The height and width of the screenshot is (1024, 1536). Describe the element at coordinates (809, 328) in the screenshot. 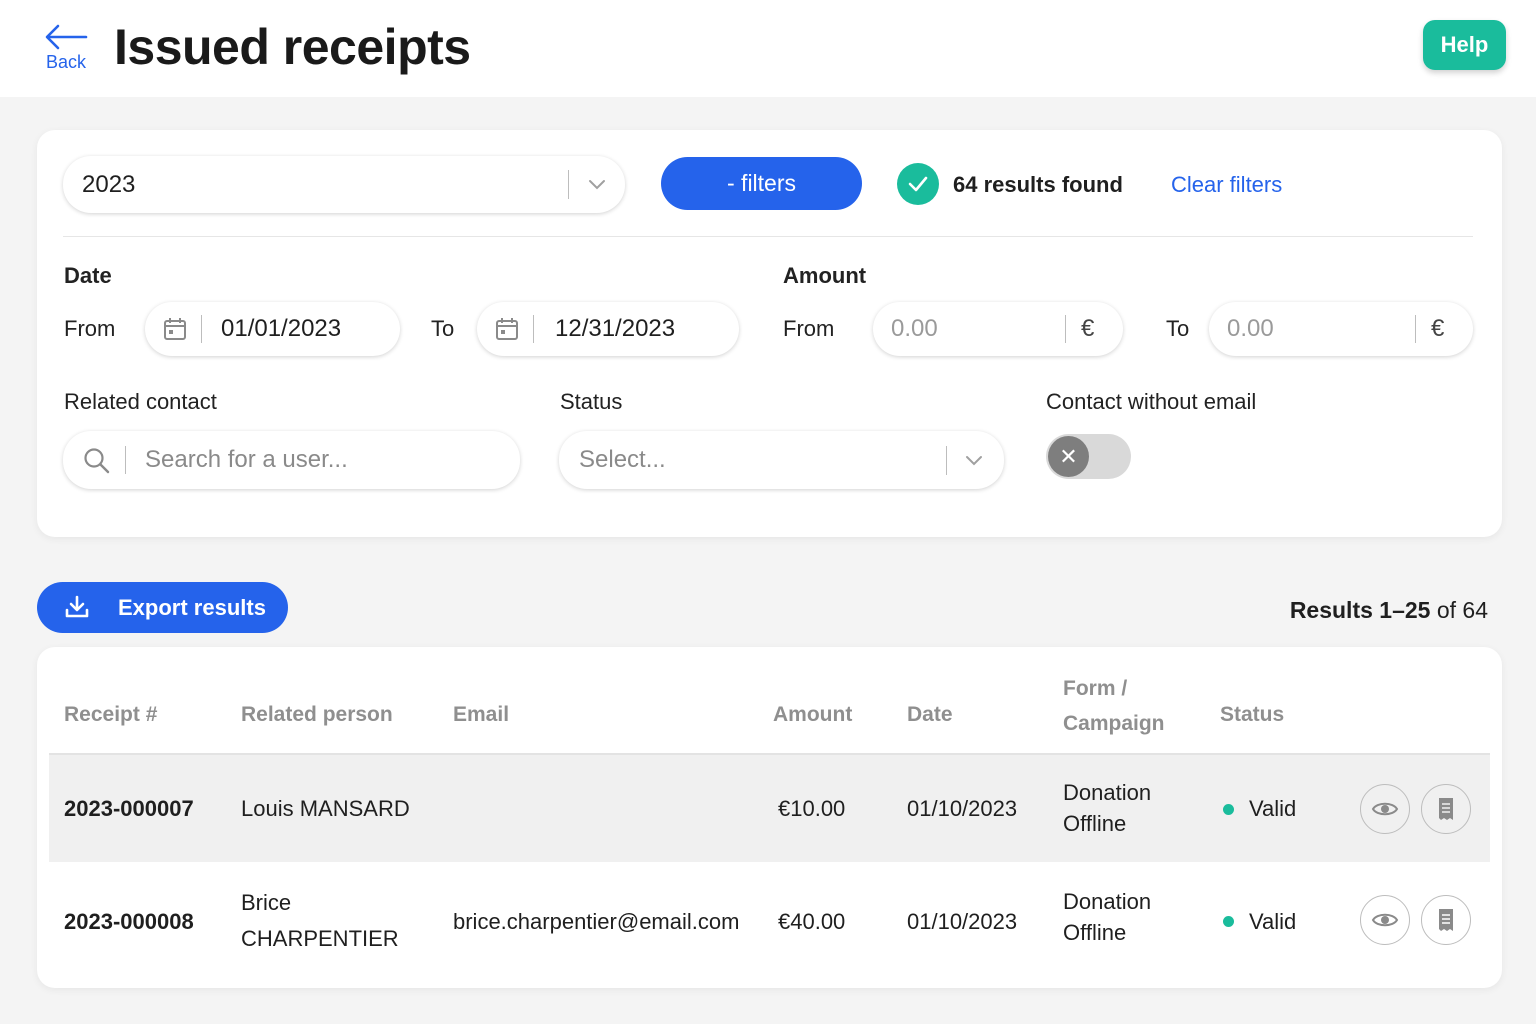

I see `amount-from-label: From` at that location.